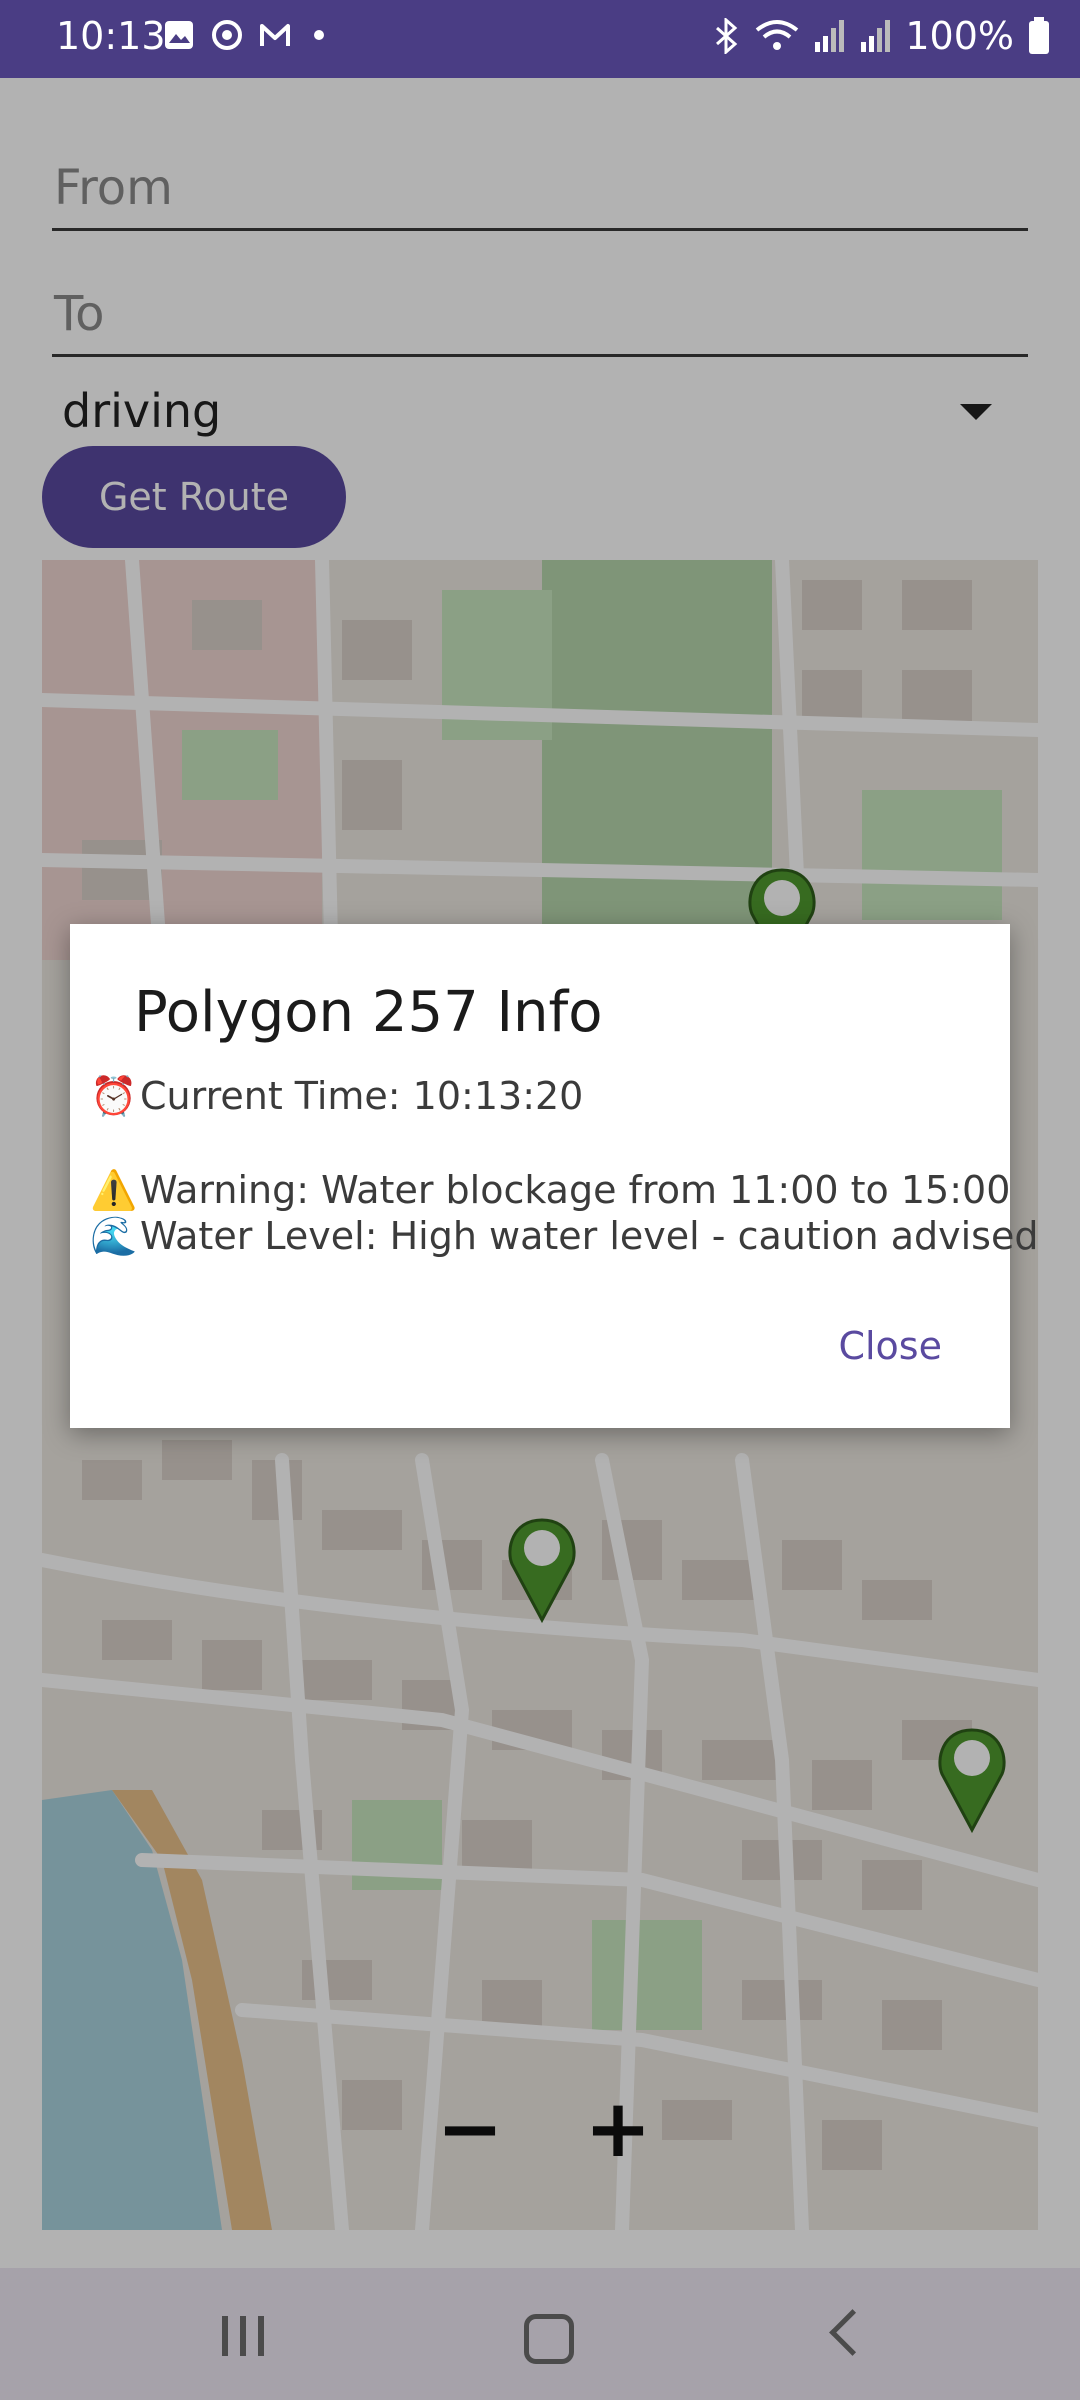  Describe the element at coordinates (243, 35) in the screenshot. I see `notification-icons` at that location.